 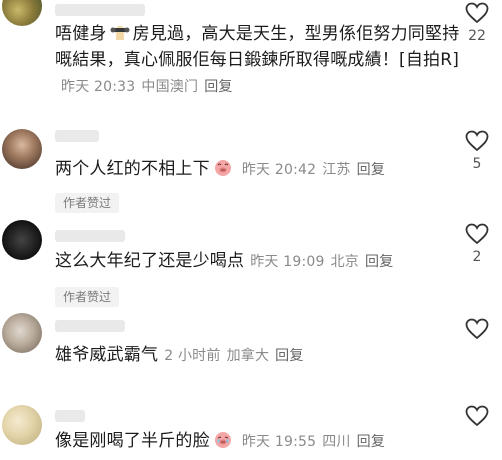 I want to click on like-count: 2, so click(x=477, y=257).